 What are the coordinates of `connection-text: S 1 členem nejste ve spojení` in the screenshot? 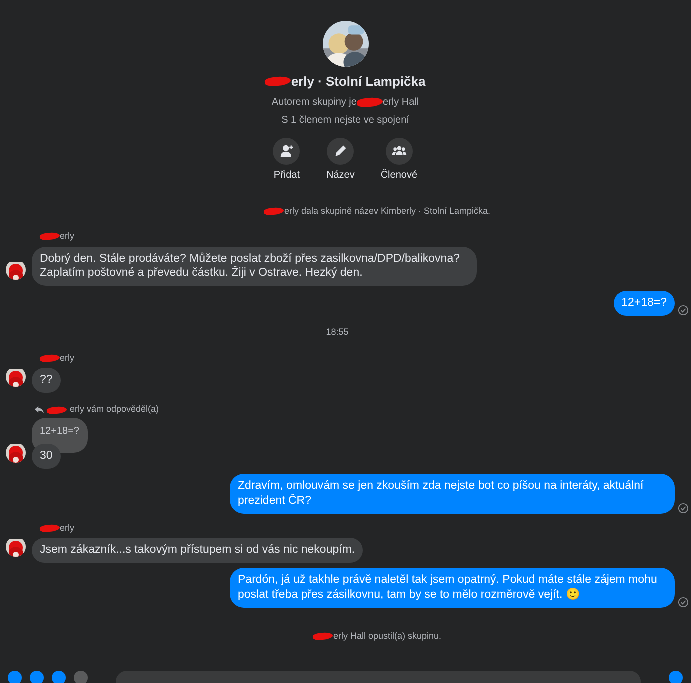 It's located at (346, 121).